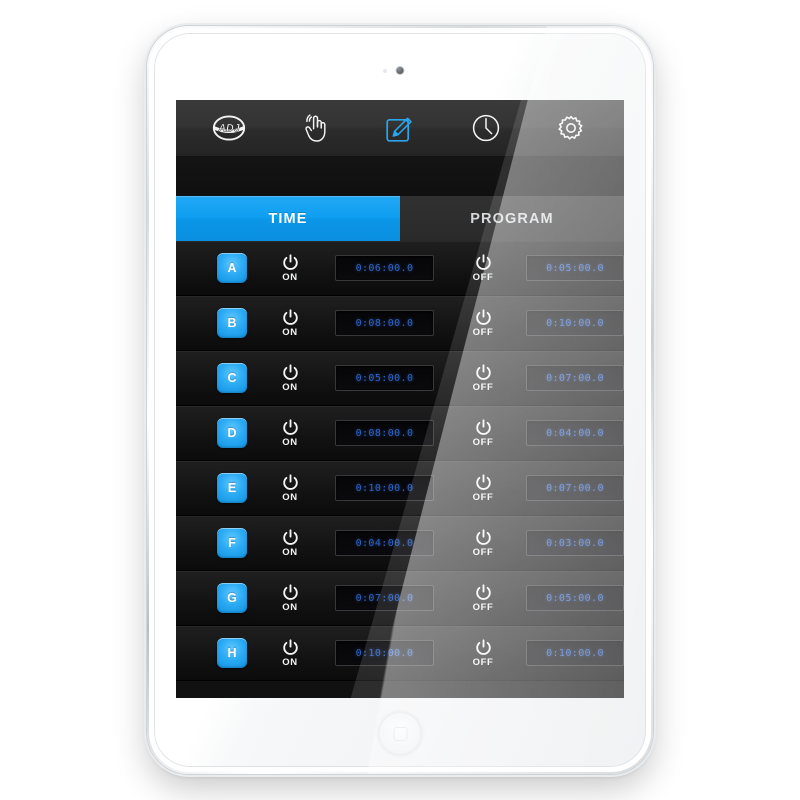  I want to click on table-row: H ON 0:10:00.0 OFF 0:10:00.0, so click(400, 653).